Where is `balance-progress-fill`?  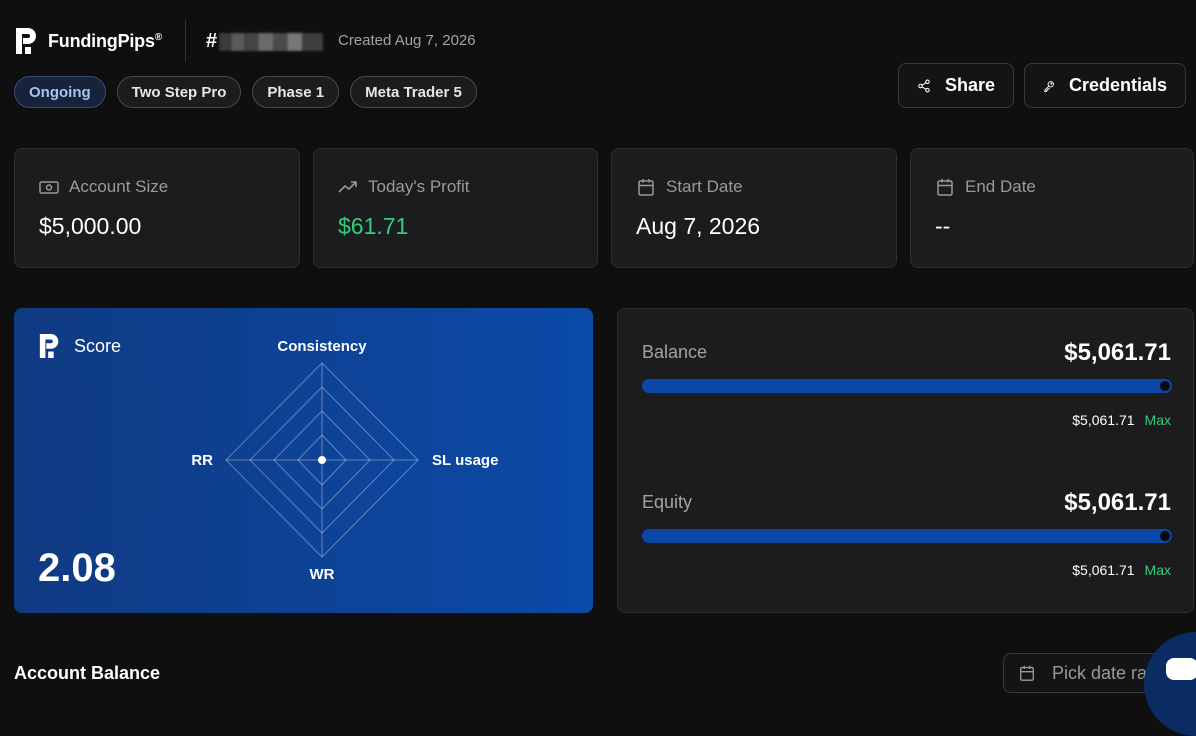 balance-progress-fill is located at coordinates (907, 386).